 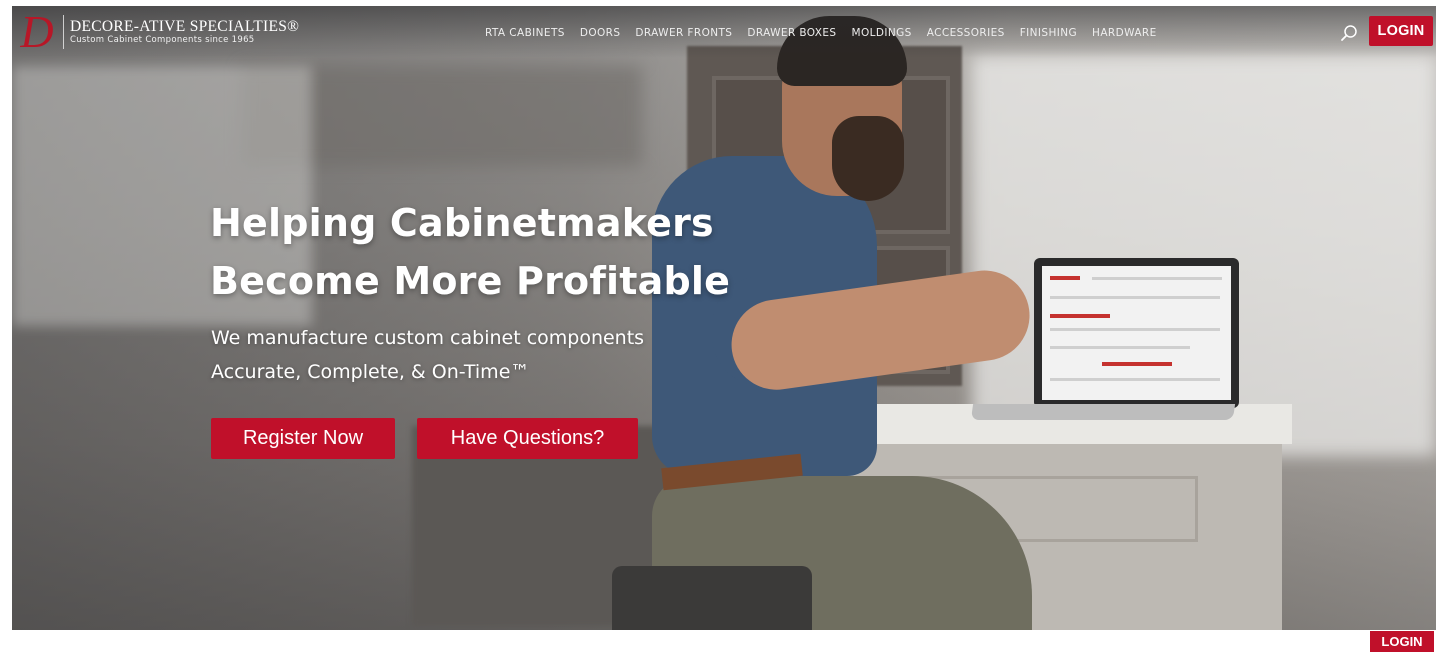 I want to click on hero-subheading-line-1: We manufacture custom cabinet components, so click(x=428, y=338).